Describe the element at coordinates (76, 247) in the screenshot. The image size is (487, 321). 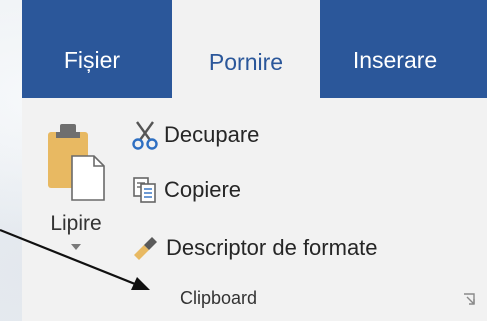
I see `paste-dropdown-arrow-icon` at that location.